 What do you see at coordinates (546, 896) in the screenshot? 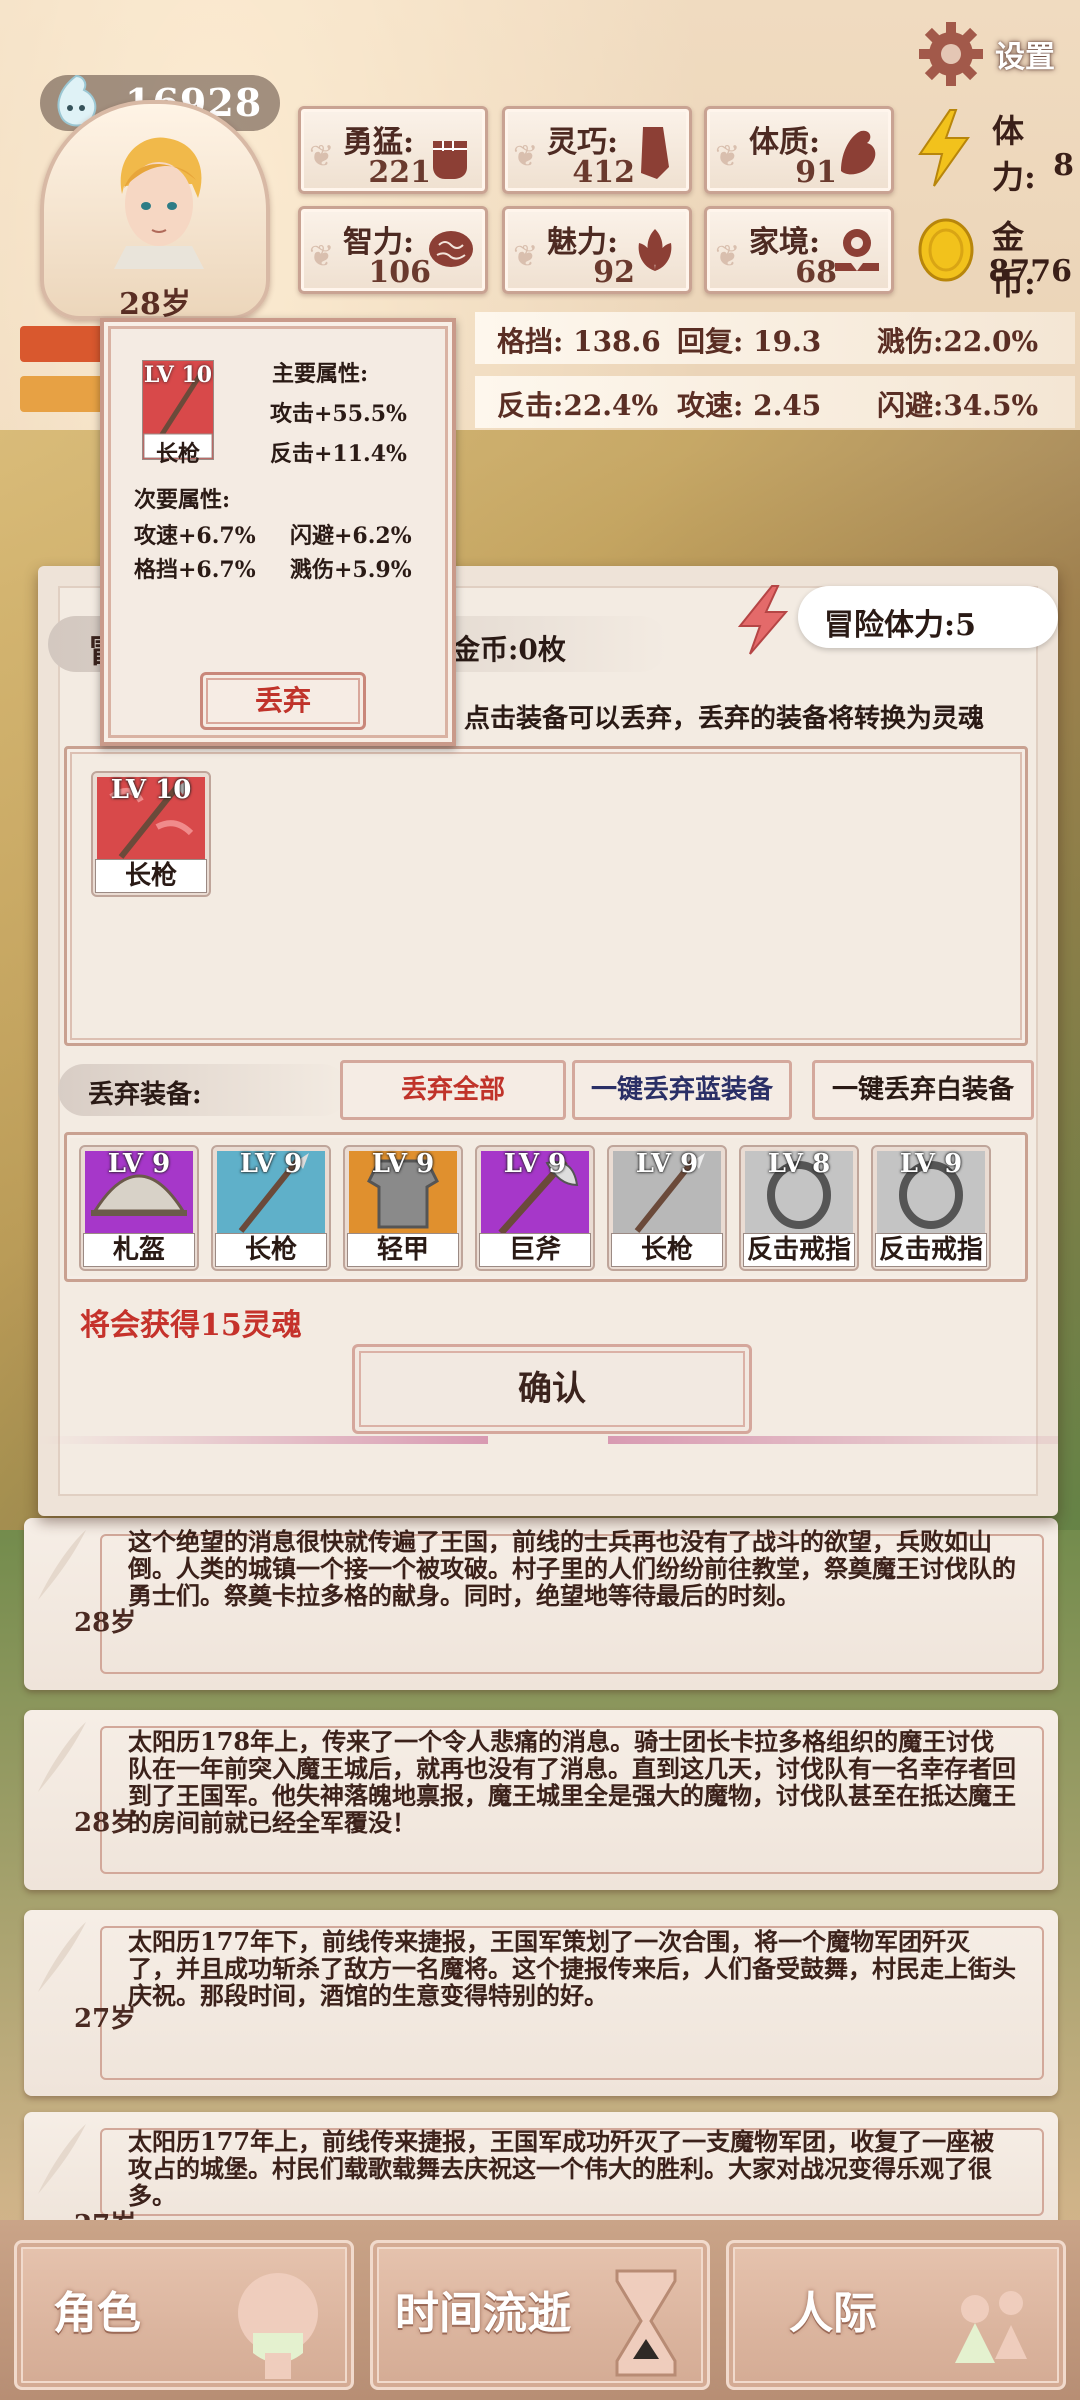
I see `inventory-grid: LV 10 长枪` at bounding box center [546, 896].